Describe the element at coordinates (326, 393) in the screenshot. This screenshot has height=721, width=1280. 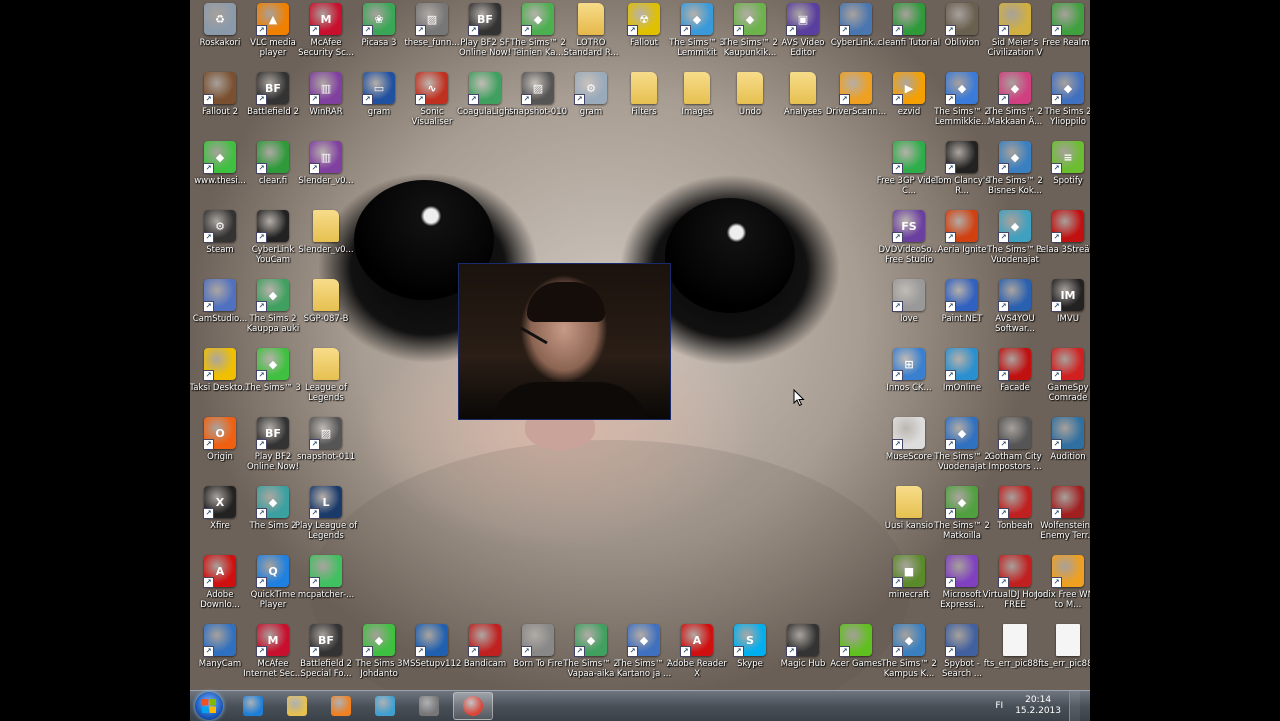
I see `desktop-icon-label: League of Legends` at that location.